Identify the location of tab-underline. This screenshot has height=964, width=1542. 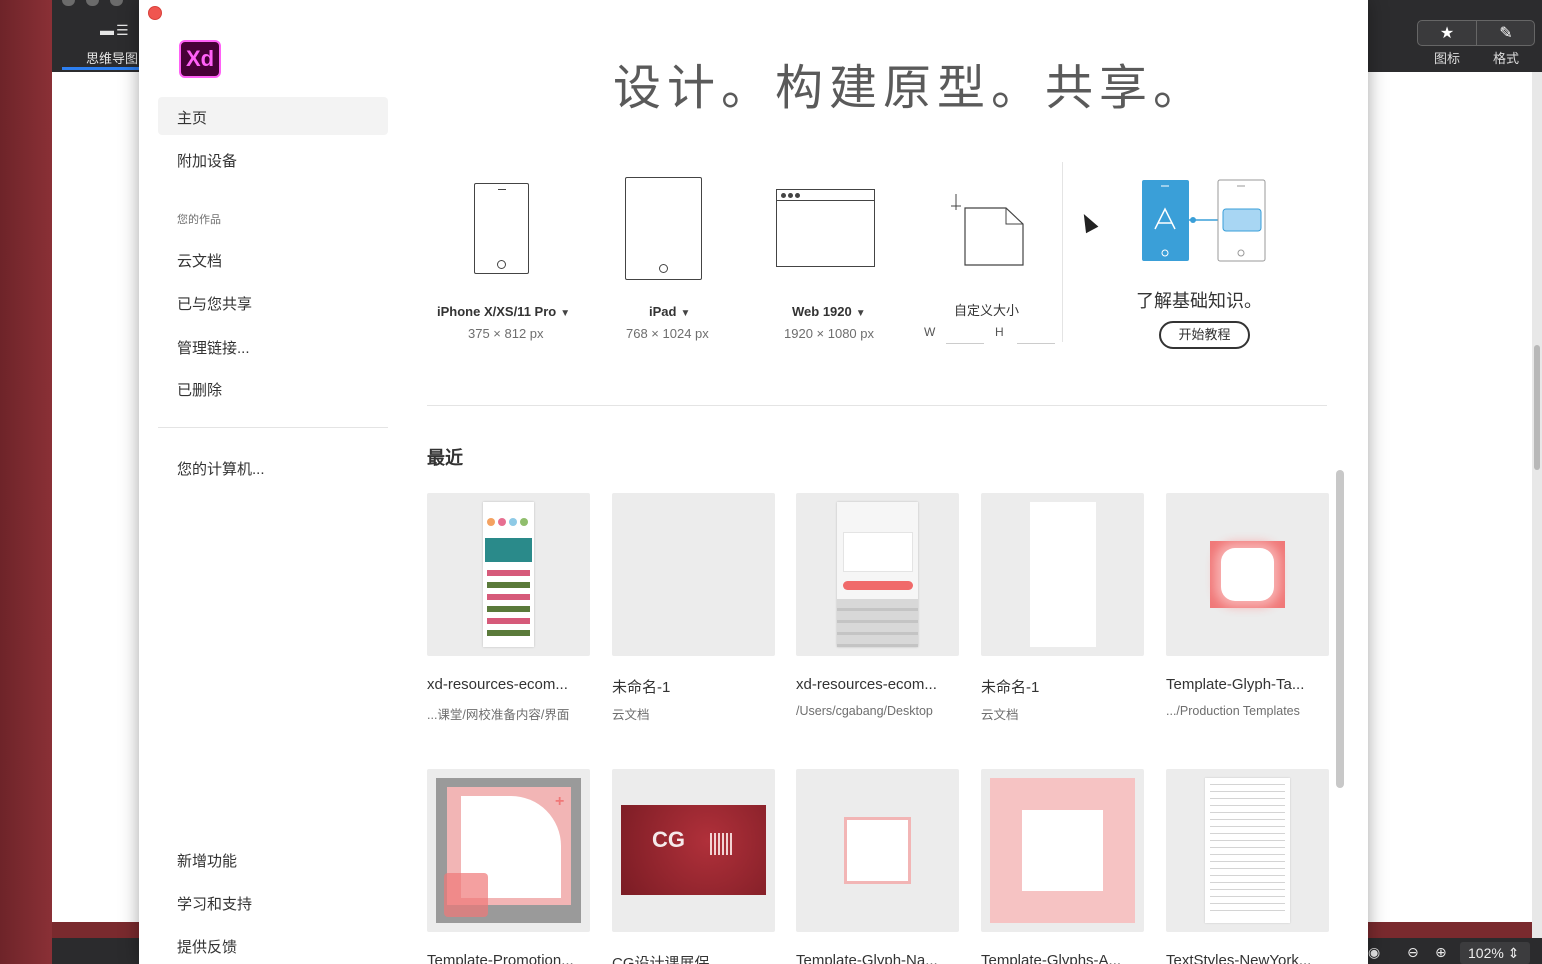
(102, 68).